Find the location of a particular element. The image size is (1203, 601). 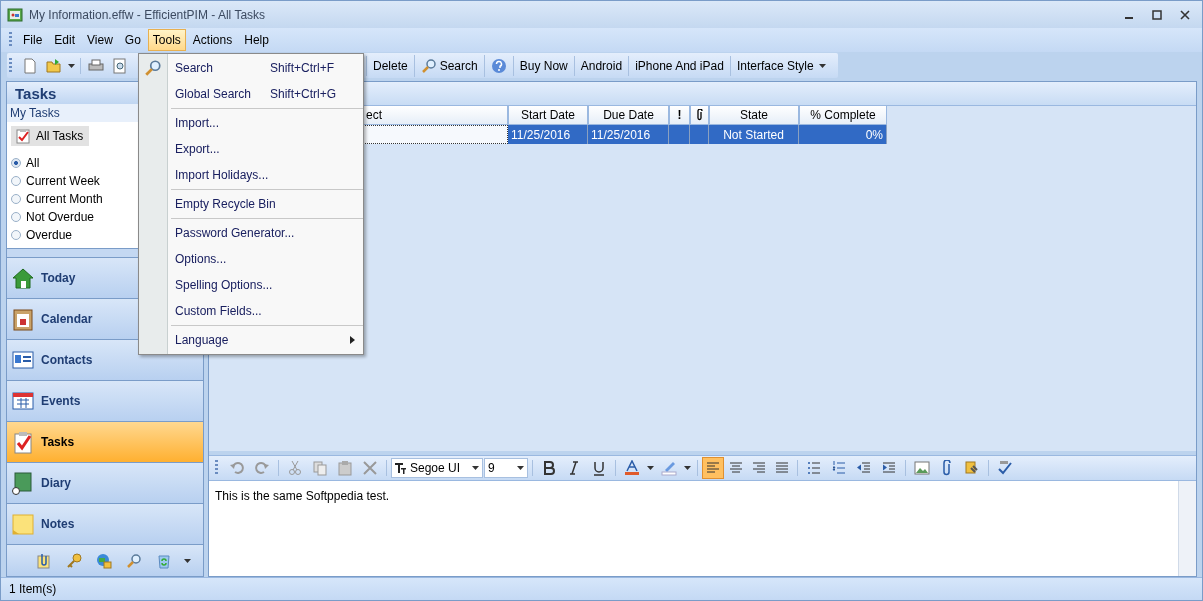

table-cell: Not Started is located at coordinates (753, 134).